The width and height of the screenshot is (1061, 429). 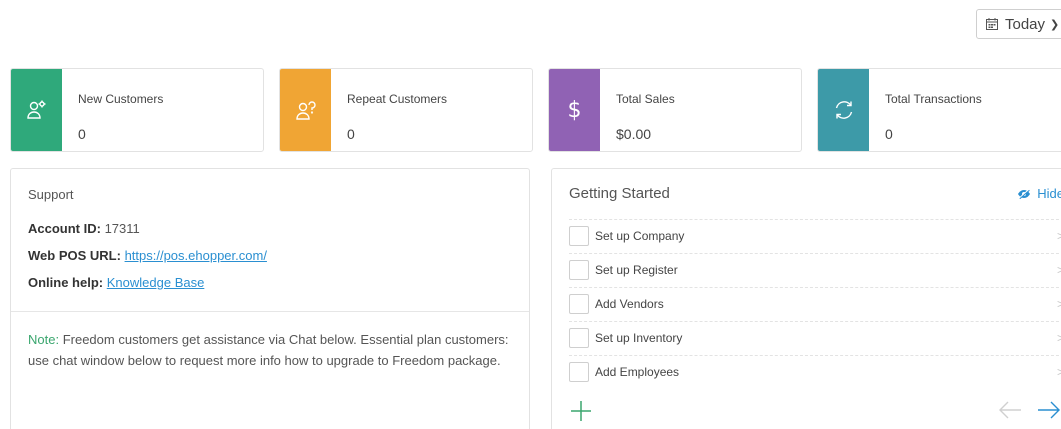 What do you see at coordinates (939, 110) in the screenshot?
I see `stat-card-total-transactions: Total Transactions 0` at bounding box center [939, 110].